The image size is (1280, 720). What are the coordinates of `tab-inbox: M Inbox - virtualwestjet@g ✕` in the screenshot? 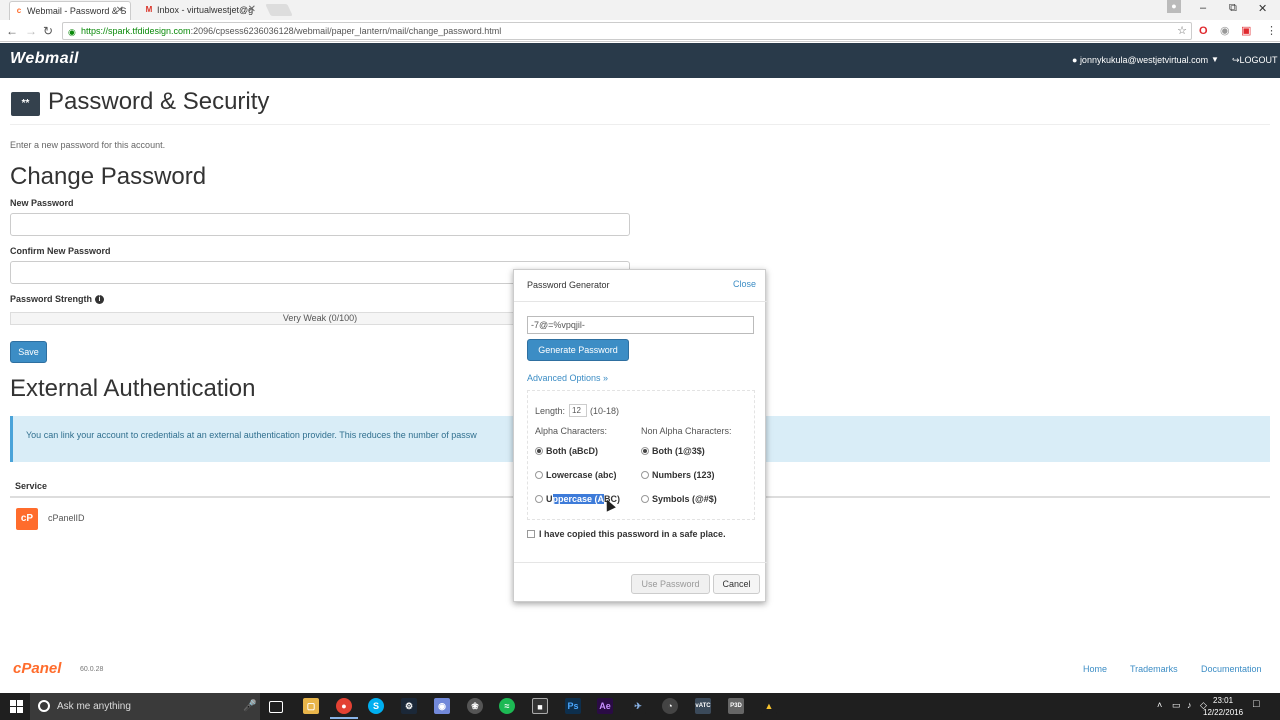 It's located at (201, 10).